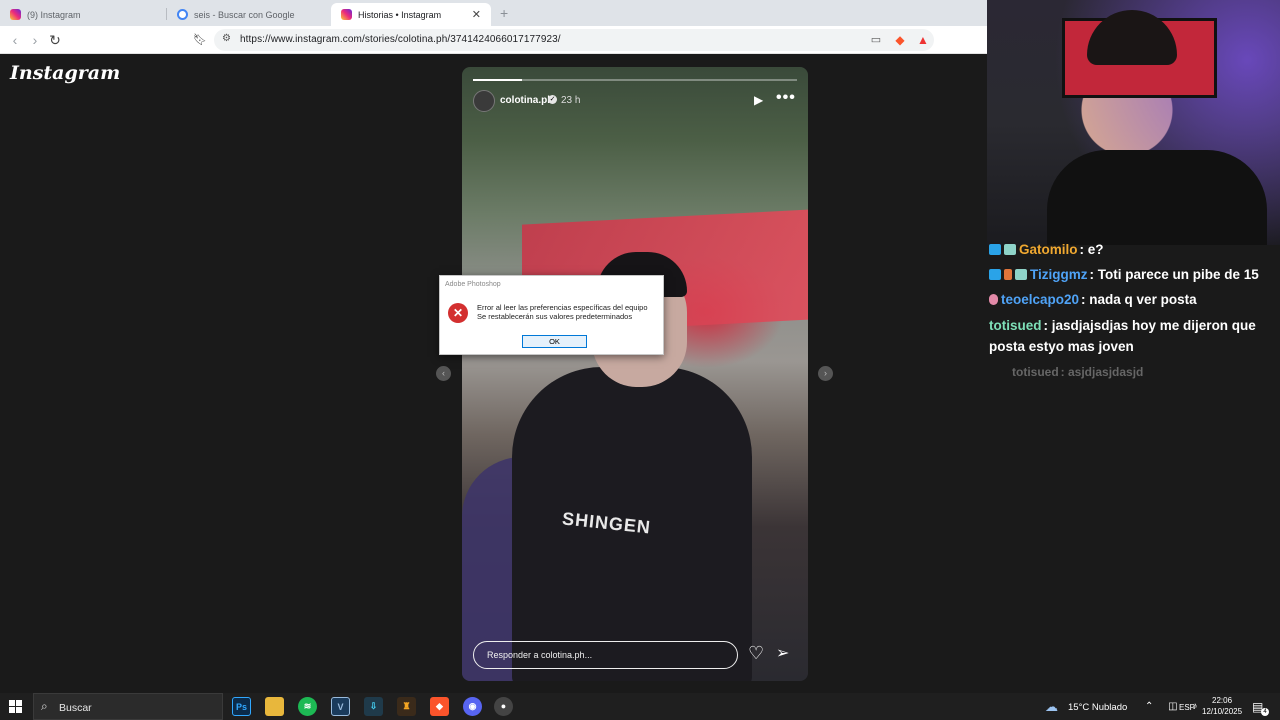 The height and width of the screenshot is (720, 1280). Describe the element at coordinates (406, 706) in the screenshot. I see `app-icon: ♜` at that location.